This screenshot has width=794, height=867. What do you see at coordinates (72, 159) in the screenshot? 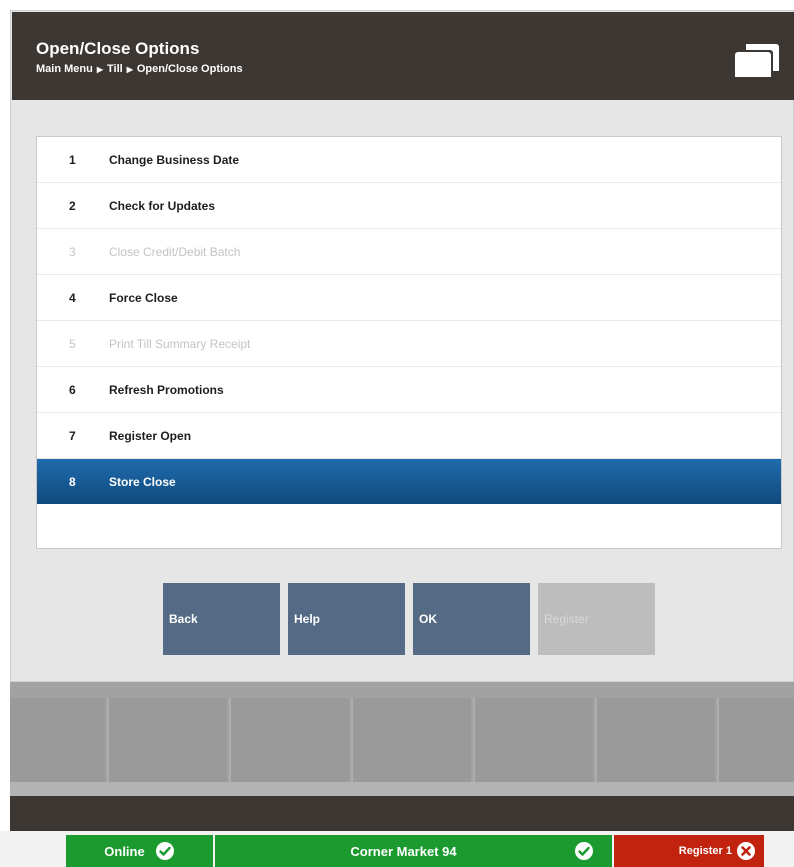
I see `menu-item-number: 1` at bounding box center [72, 159].